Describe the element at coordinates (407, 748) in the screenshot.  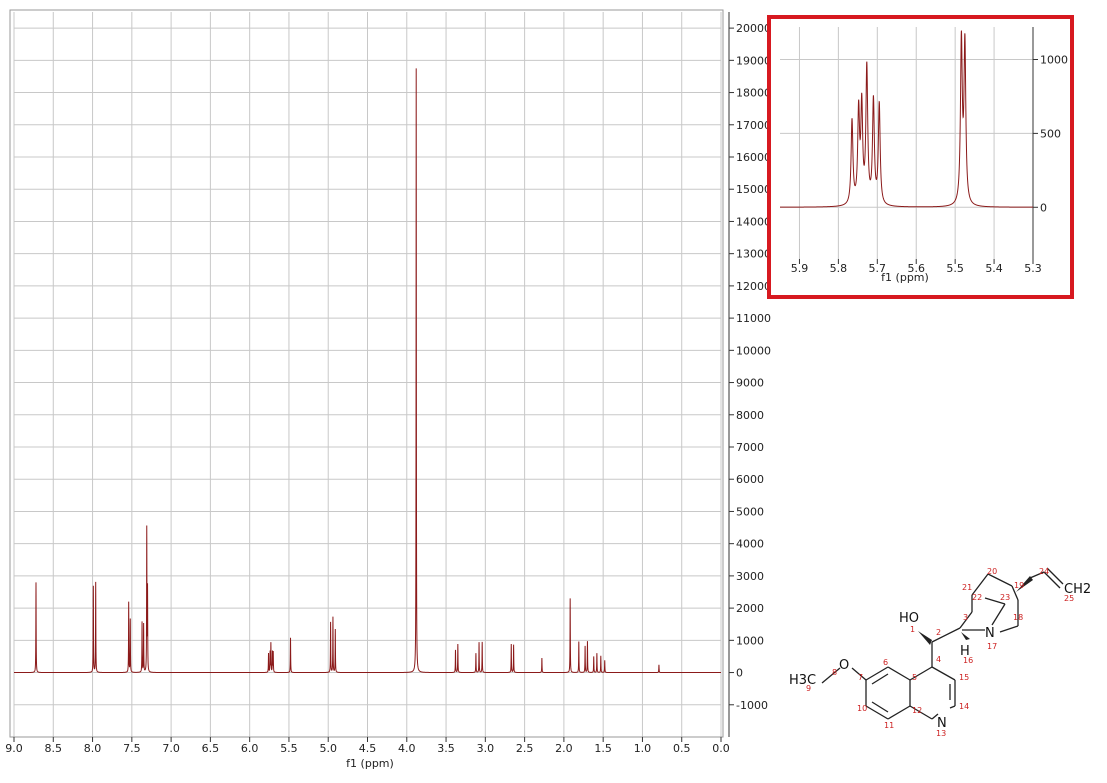
I see `x-tick-label: 4.0` at that location.